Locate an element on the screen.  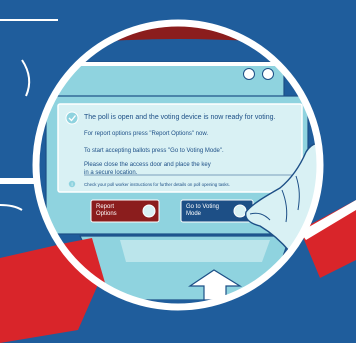
svg-text: i is located at coordinates (71, 185).